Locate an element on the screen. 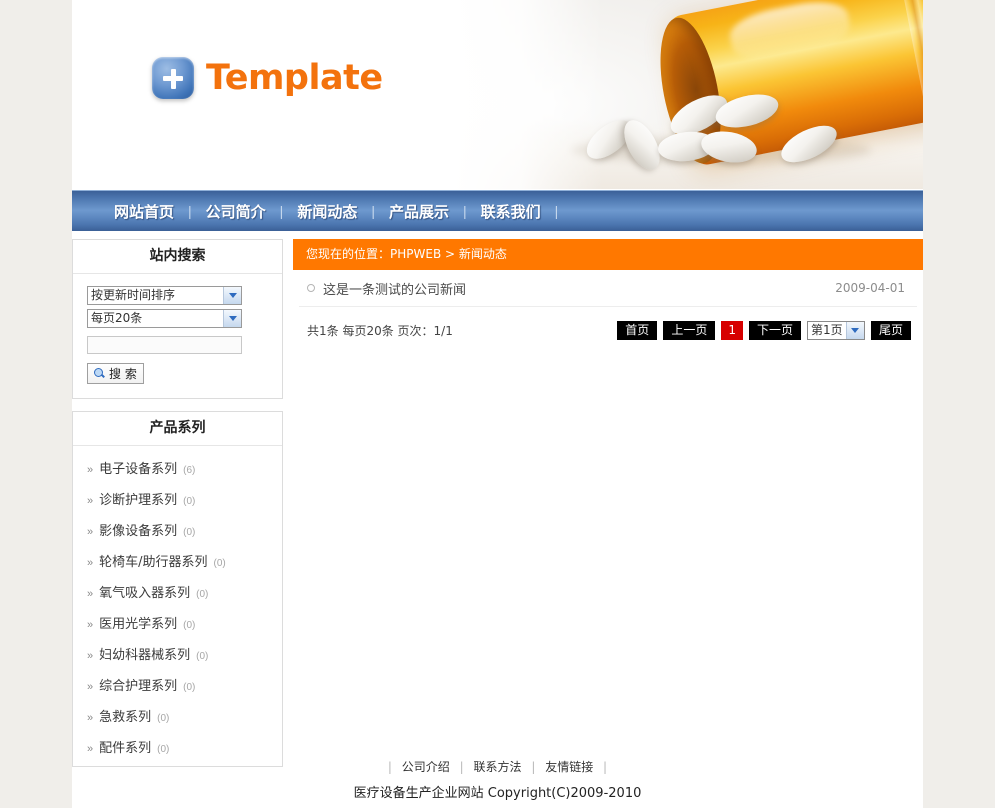  pagesize-select: 每页20条 is located at coordinates (164, 318).